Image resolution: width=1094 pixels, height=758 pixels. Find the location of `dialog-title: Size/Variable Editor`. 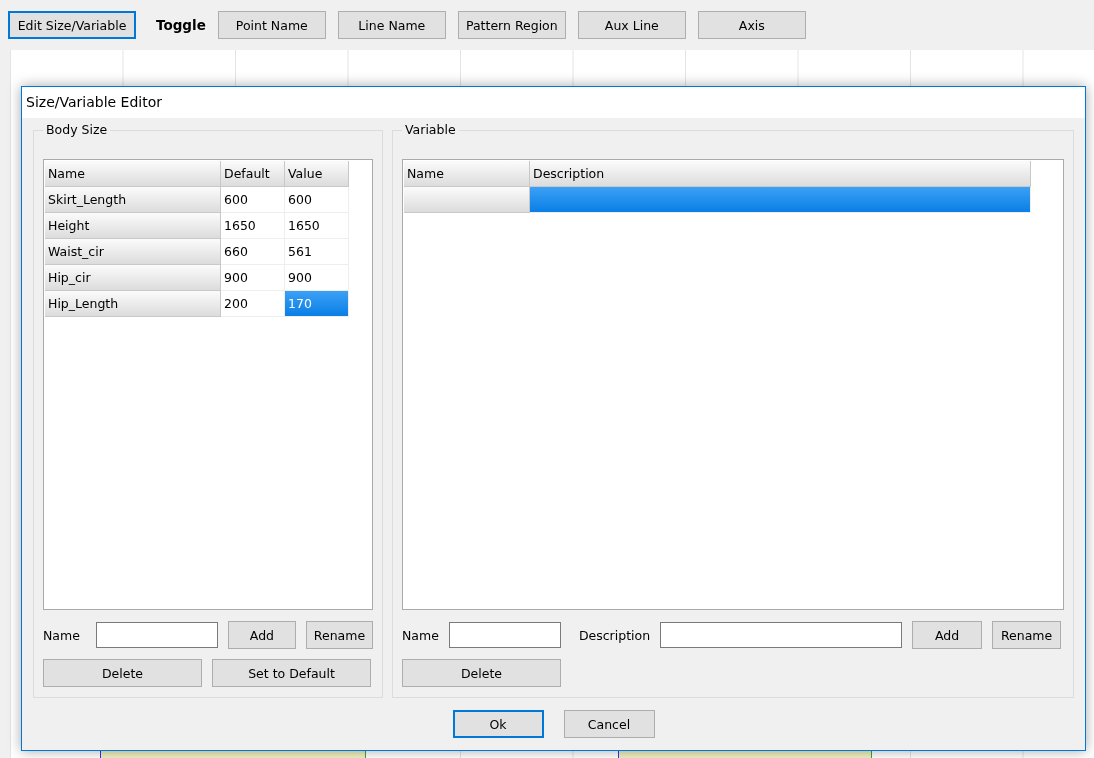

dialog-title: Size/Variable Editor is located at coordinates (553, 102).